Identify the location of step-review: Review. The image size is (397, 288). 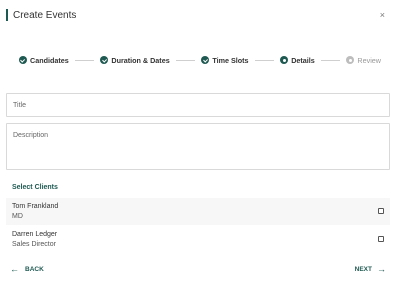
(363, 60).